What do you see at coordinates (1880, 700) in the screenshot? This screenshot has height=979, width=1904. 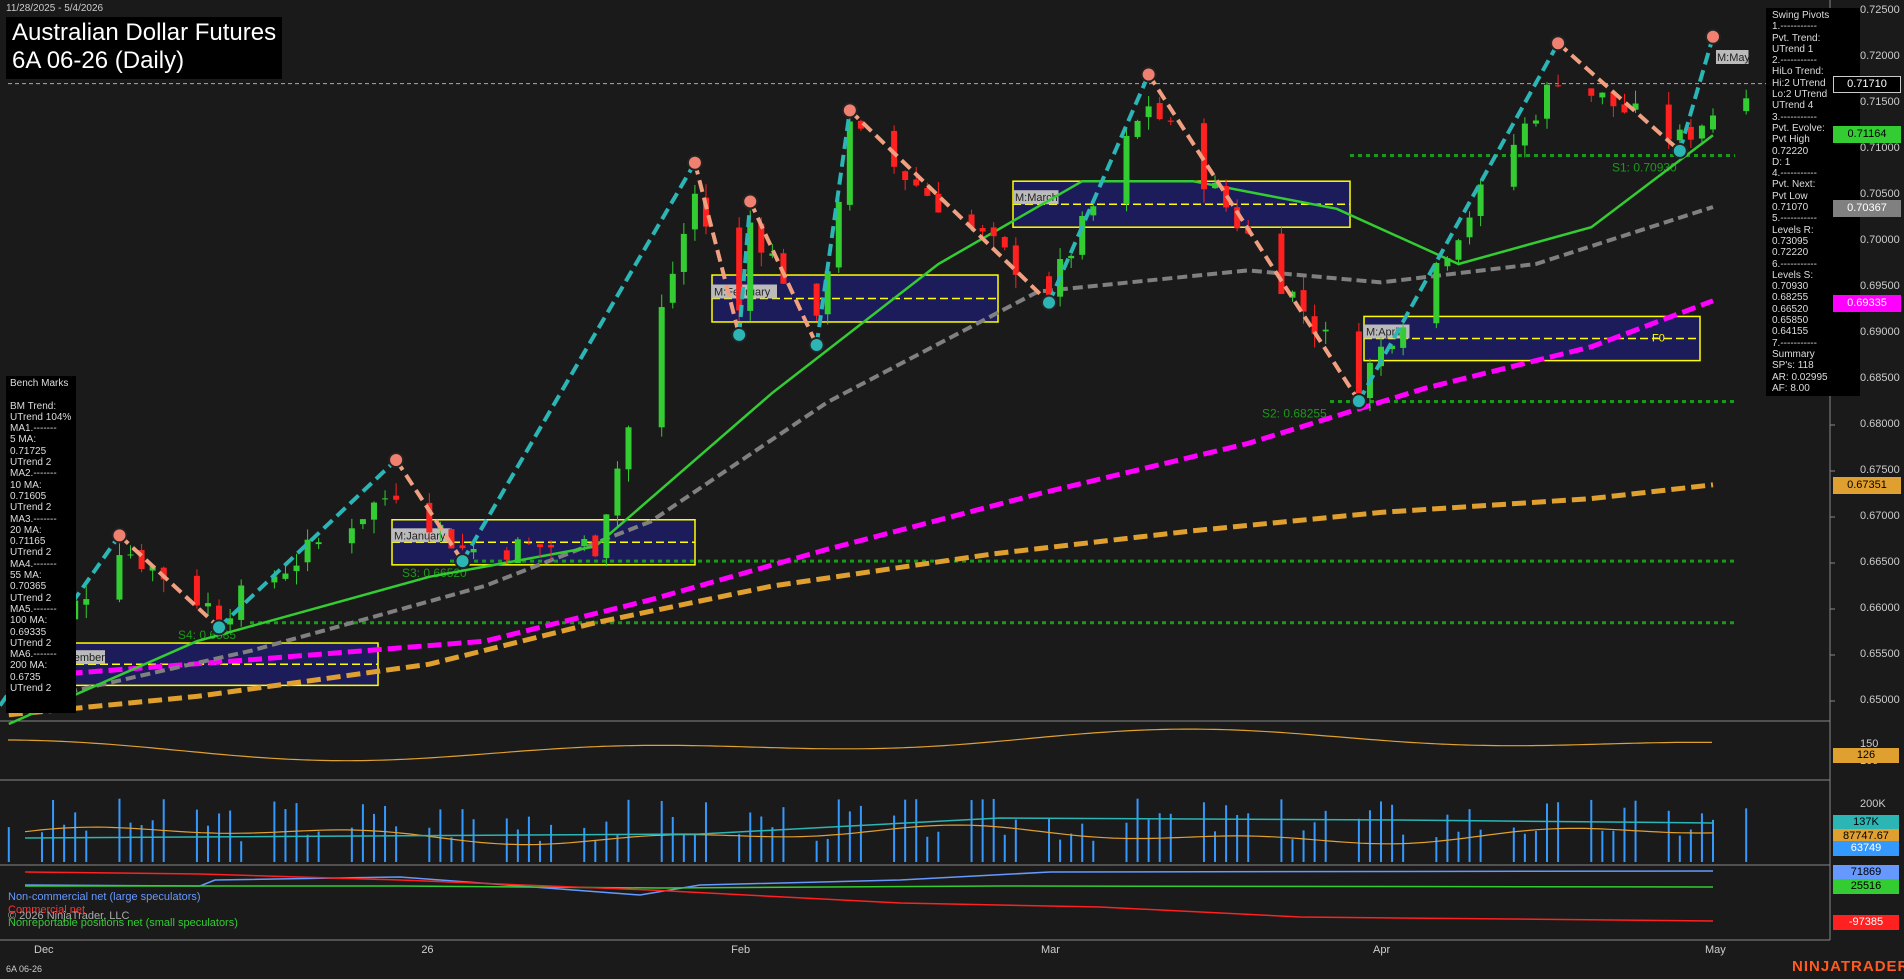 I see `price-tick: 0.65000` at bounding box center [1880, 700].